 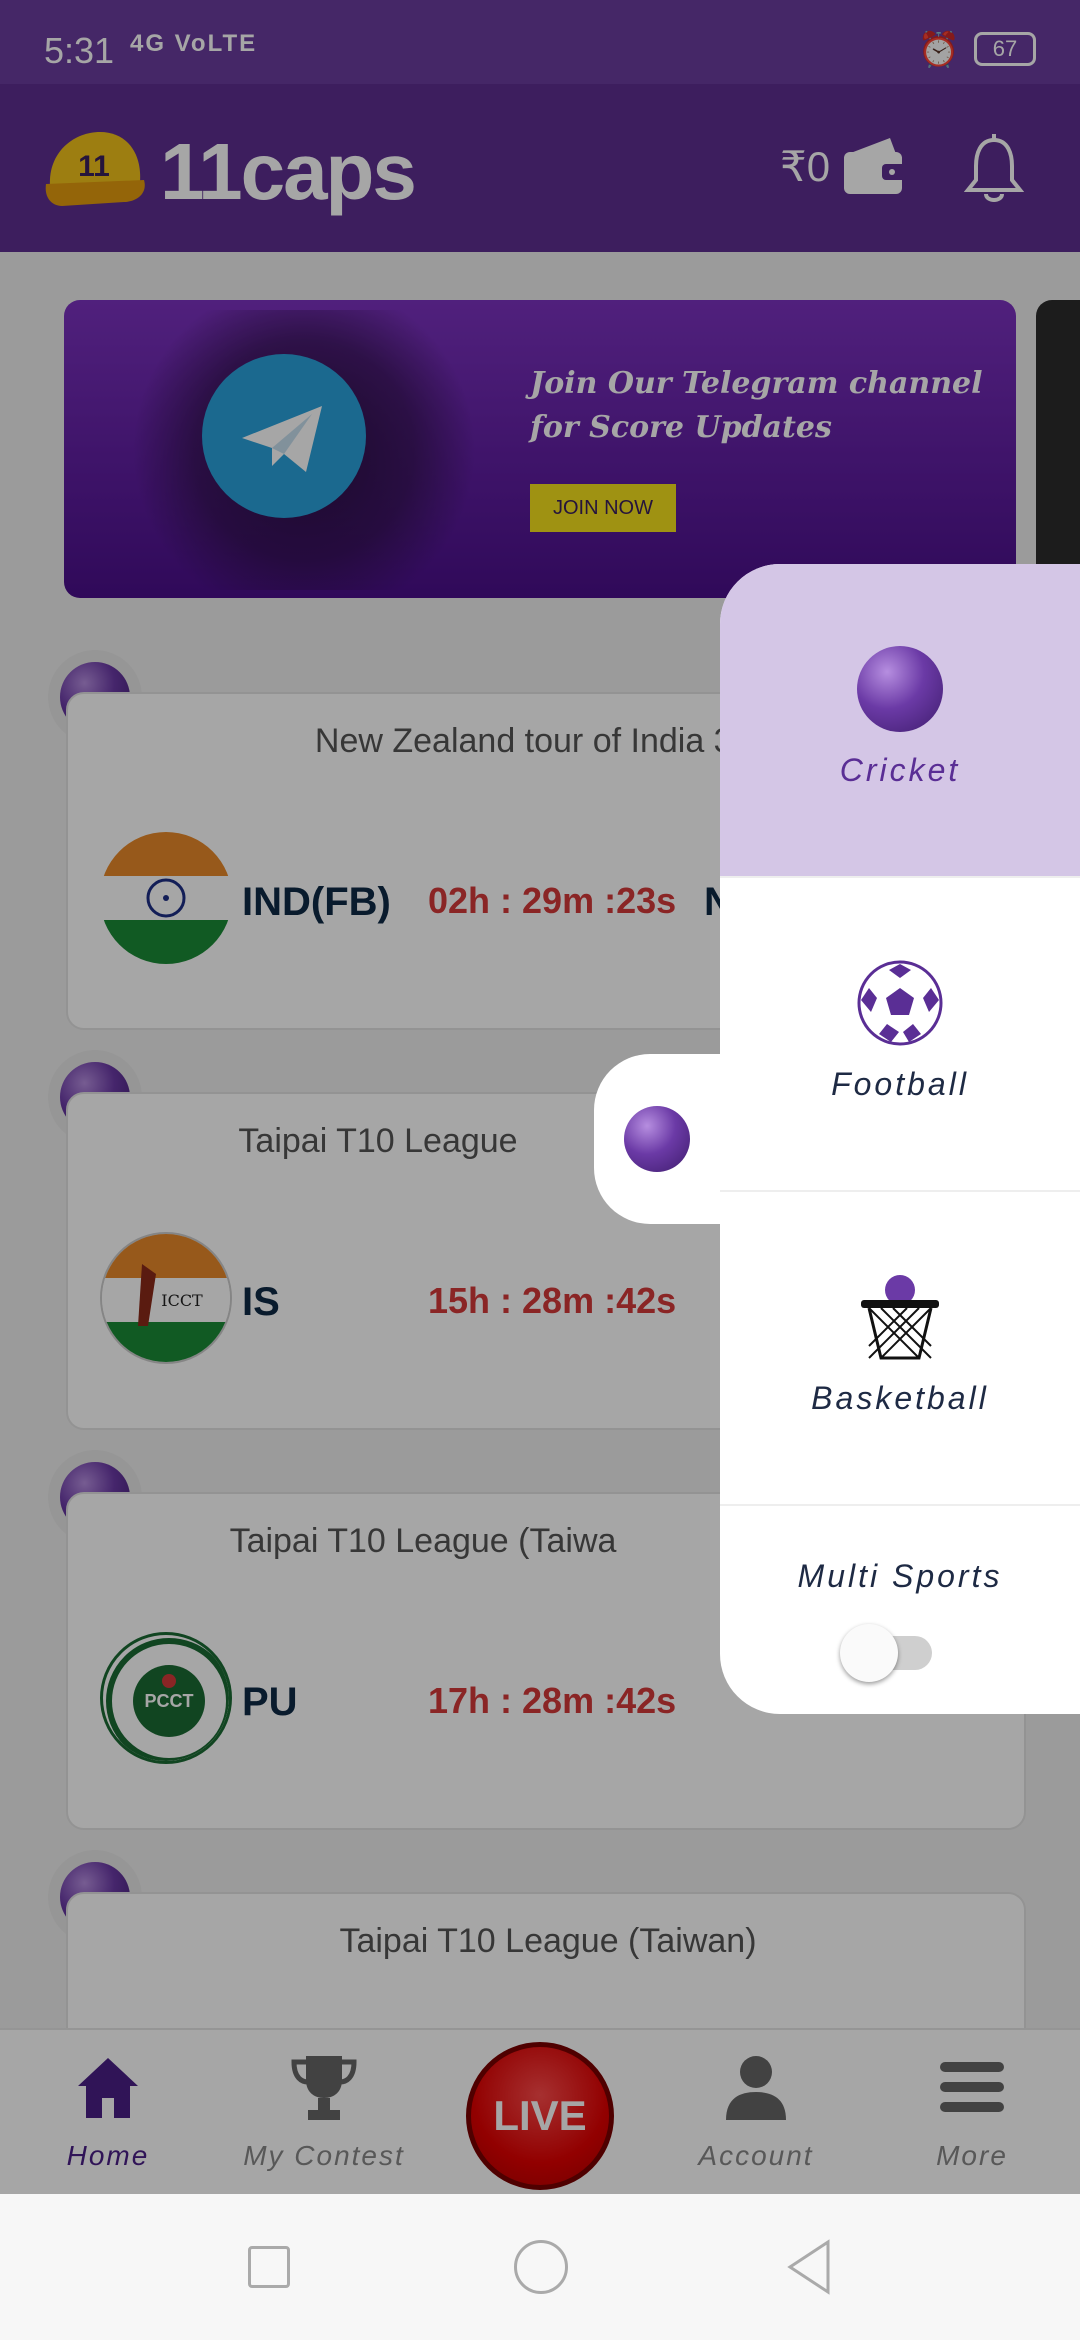 I want to click on nav-home: Home, so click(x=108, y=2113).